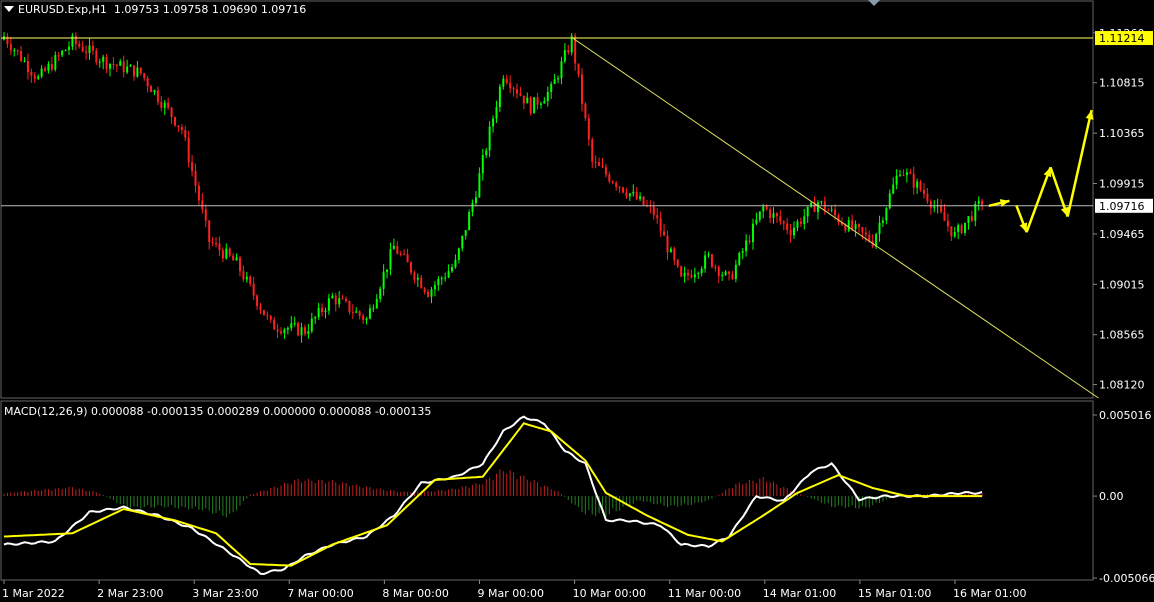  Describe the element at coordinates (1122, 83) in the screenshot. I see `price-tick-label: 1.10815` at that location.